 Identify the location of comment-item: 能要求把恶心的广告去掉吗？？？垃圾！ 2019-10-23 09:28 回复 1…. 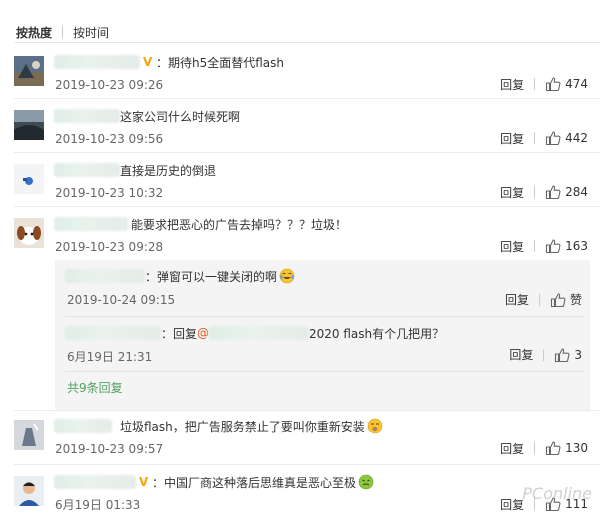
(300, 237).